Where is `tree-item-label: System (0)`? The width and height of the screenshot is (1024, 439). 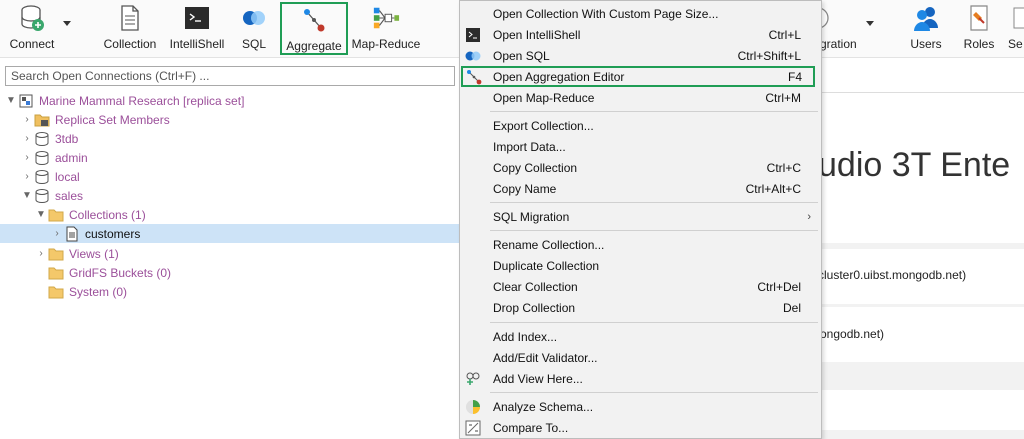 tree-item-label: System (0) is located at coordinates (98, 291).